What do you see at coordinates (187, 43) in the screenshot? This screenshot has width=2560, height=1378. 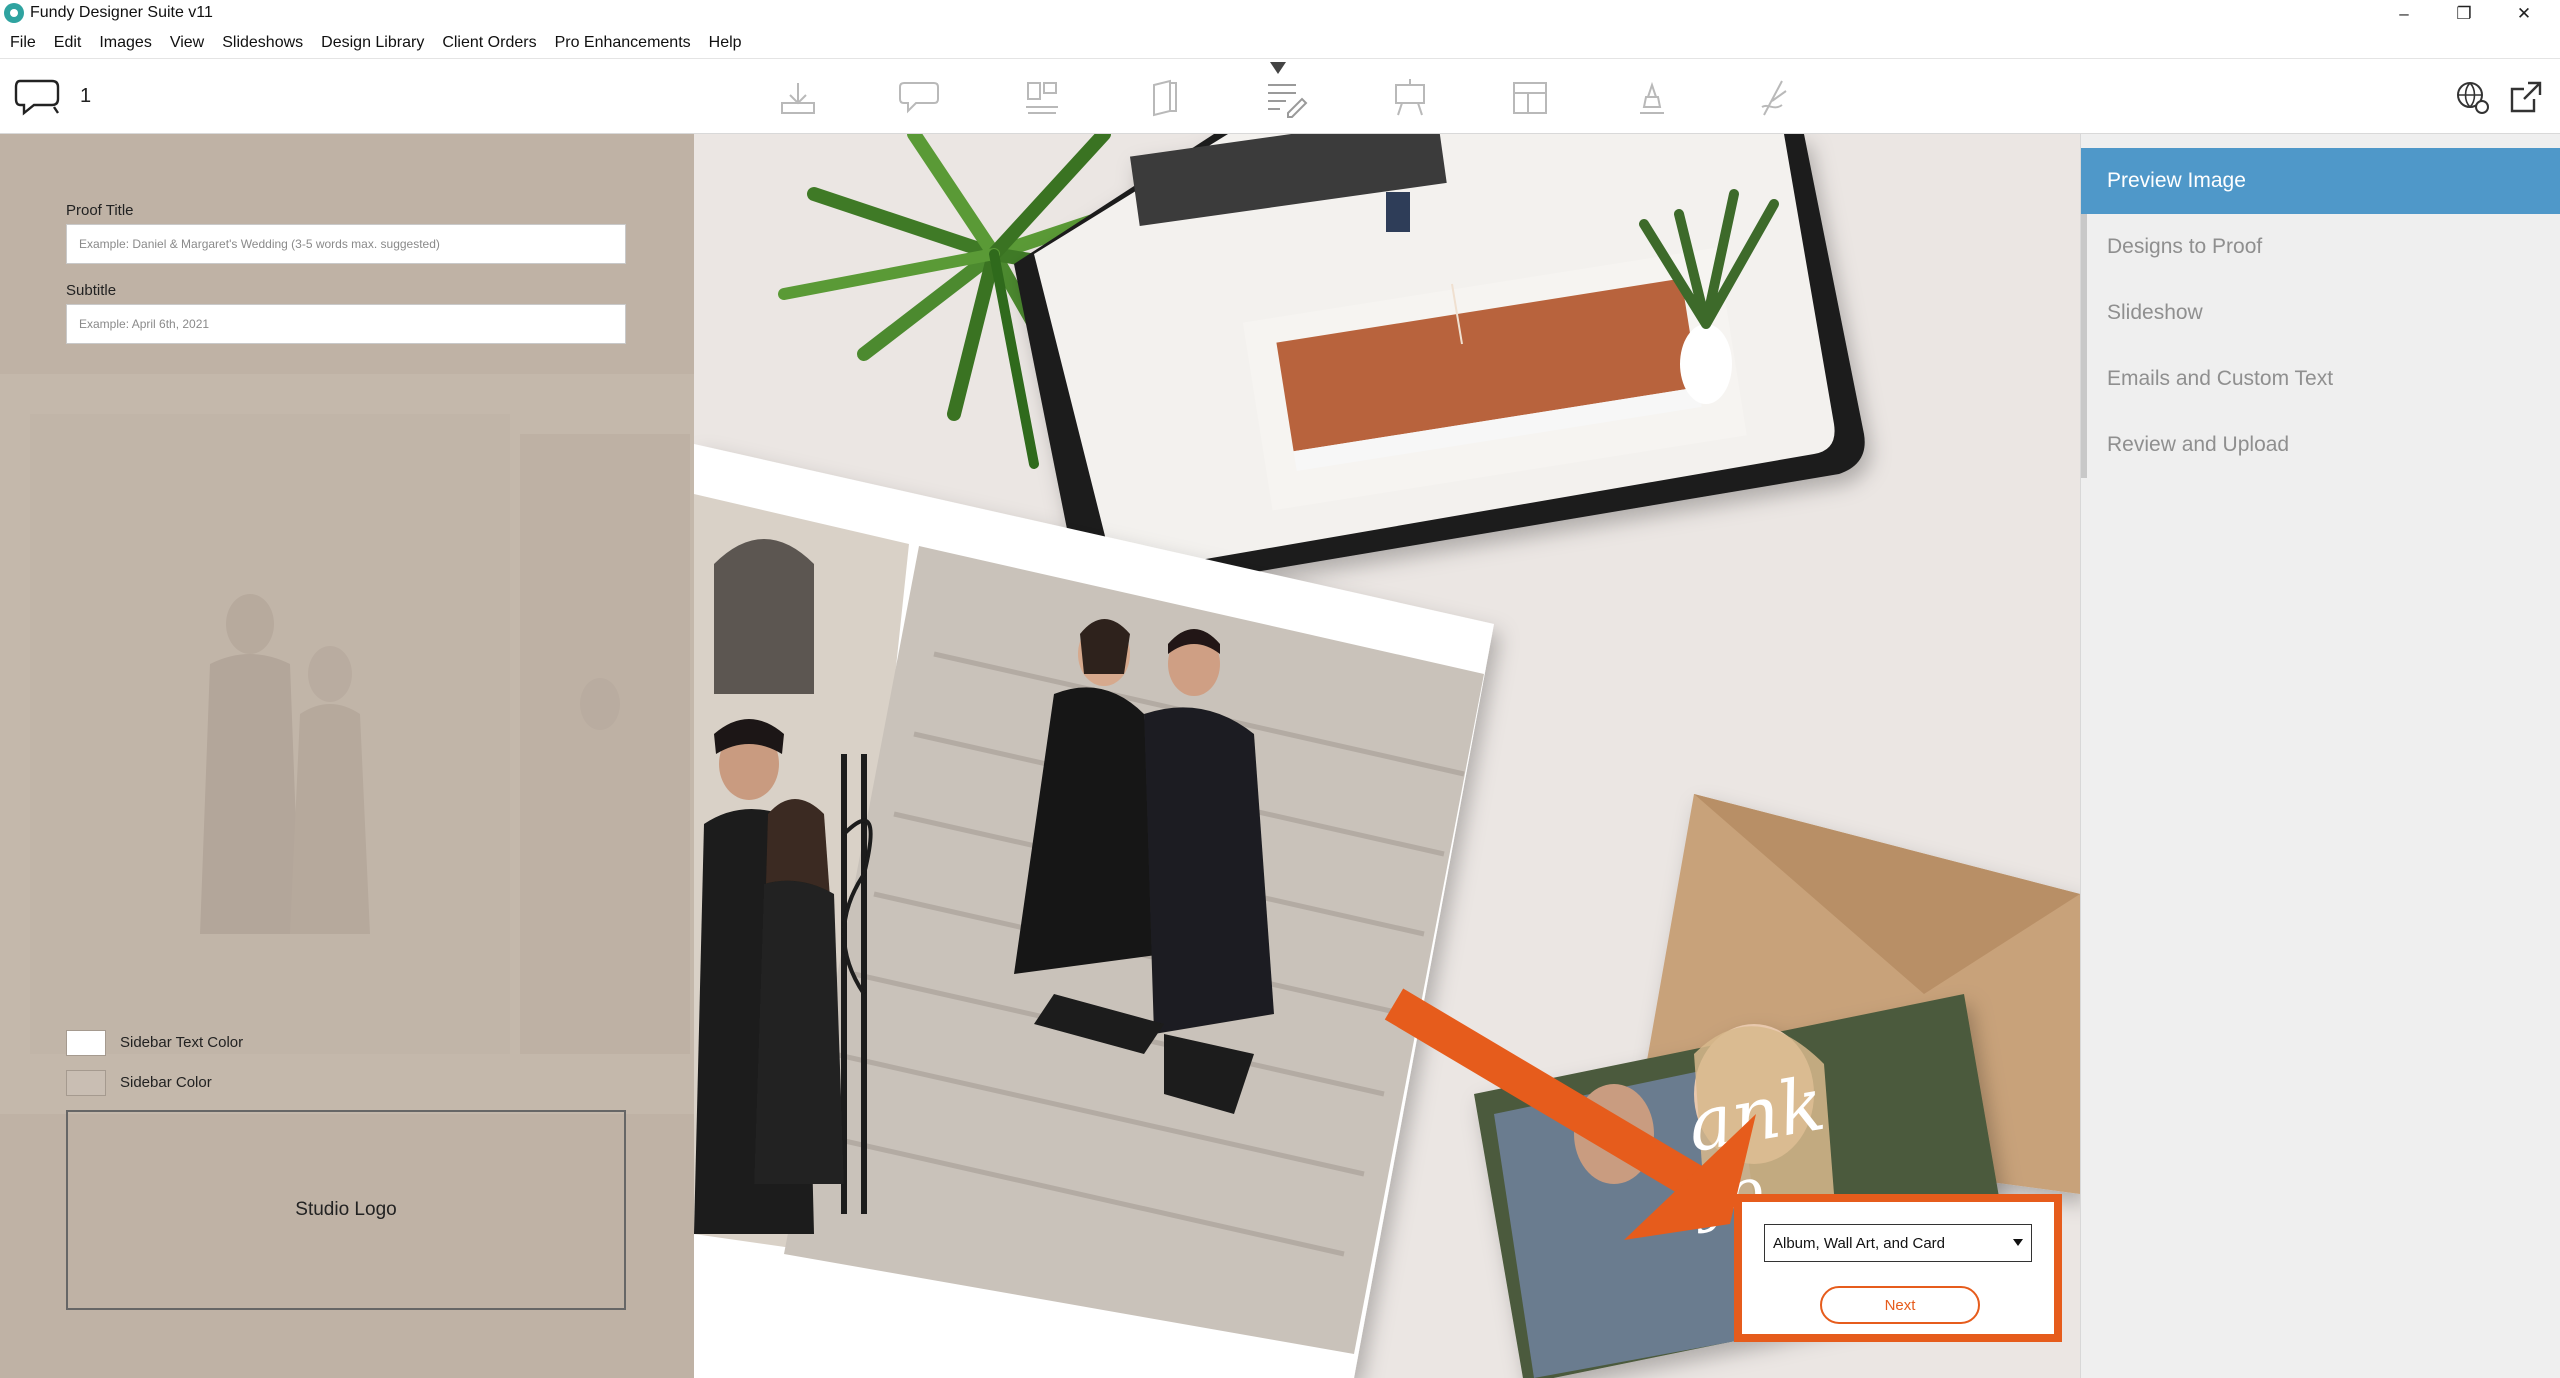 I see `menu-view: View` at bounding box center [187, 43].